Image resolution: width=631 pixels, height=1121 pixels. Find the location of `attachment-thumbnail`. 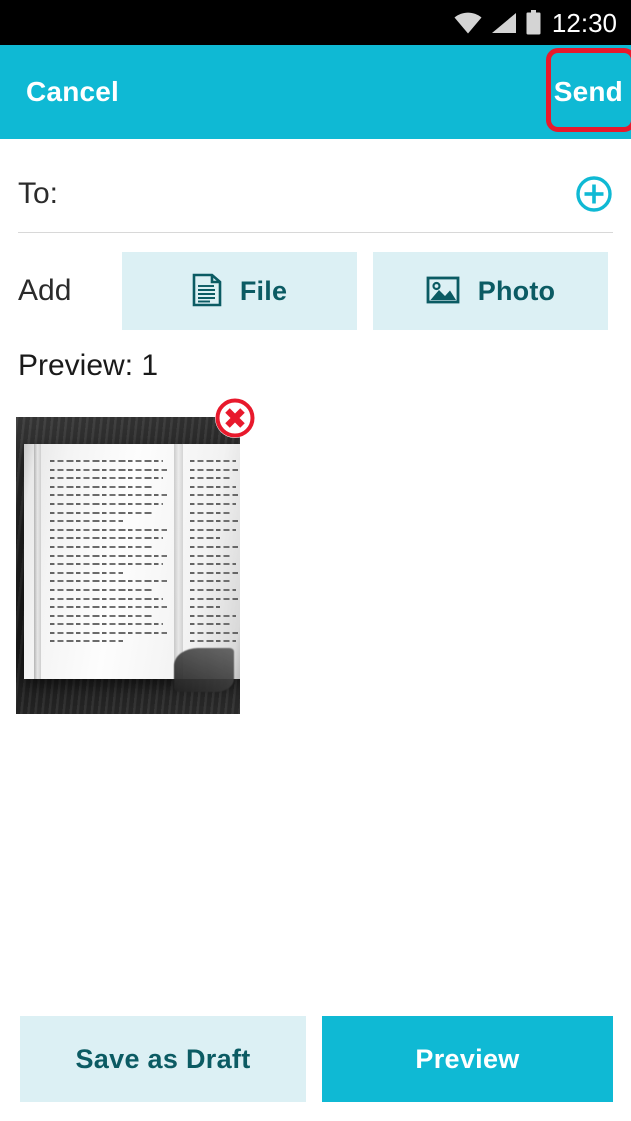

attachment-thumbnail is located at coordinates (128, 565).